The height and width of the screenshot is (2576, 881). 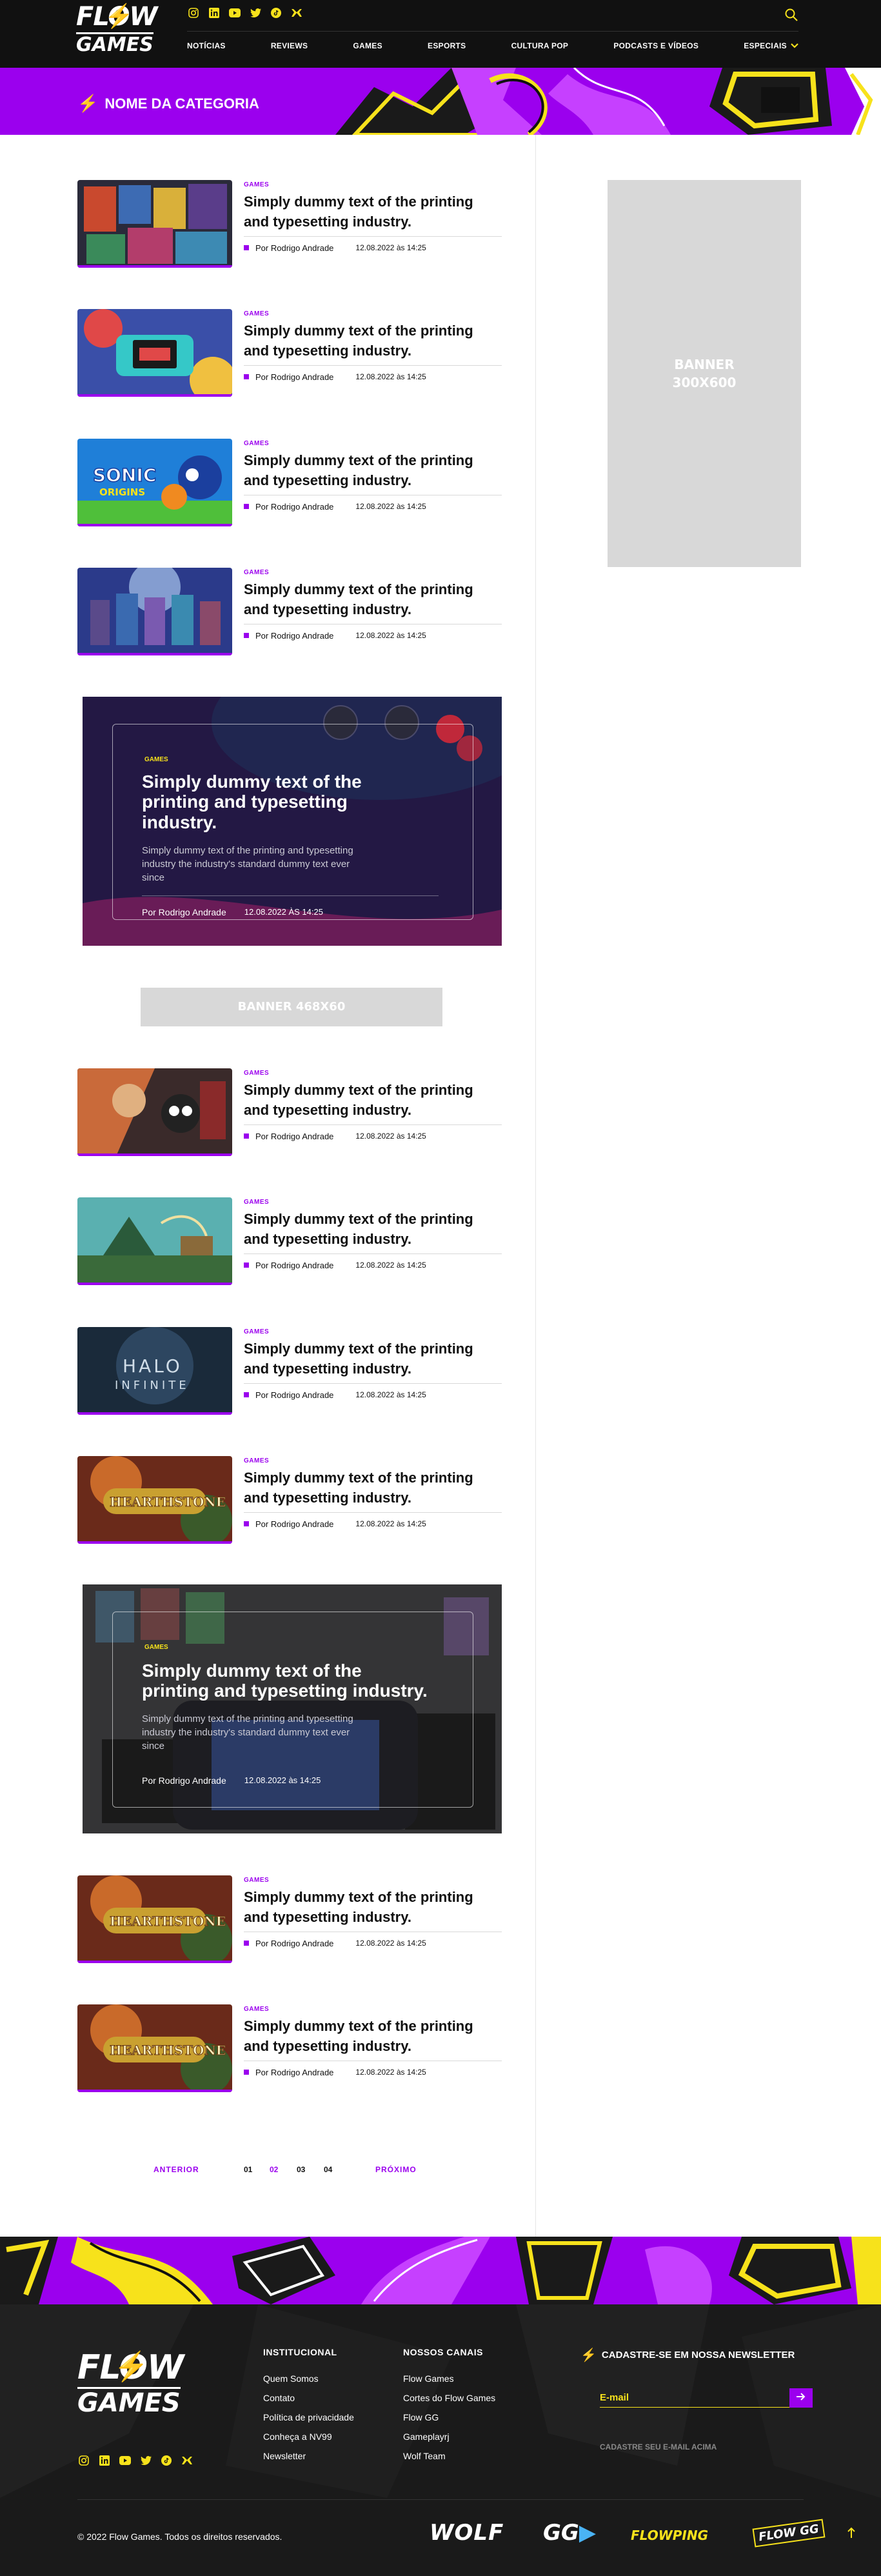 I want to click on footer-link-gameplayrj: Gameplayrj, so click(x=449, y=2436).